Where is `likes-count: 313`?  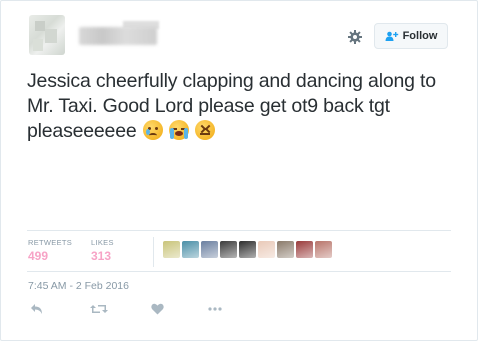
likes-count: 313 is located at coordinates (101, 256).